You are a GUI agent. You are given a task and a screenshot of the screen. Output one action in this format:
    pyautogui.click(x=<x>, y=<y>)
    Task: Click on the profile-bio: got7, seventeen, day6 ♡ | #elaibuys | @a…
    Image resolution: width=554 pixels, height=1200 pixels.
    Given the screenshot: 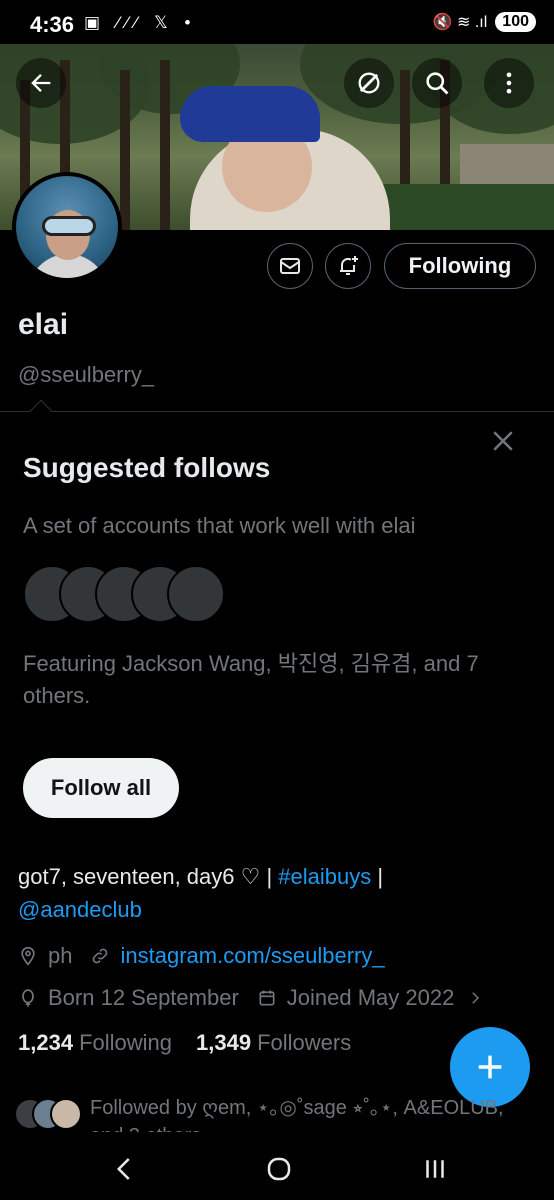 What is the action you would take?
    pyautogui.click(x=278, y=893)
    